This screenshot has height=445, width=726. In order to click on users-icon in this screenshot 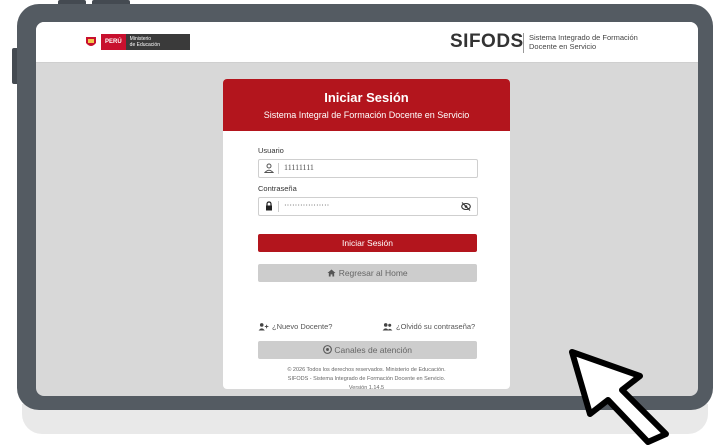, I will do `click(387, 326)`.